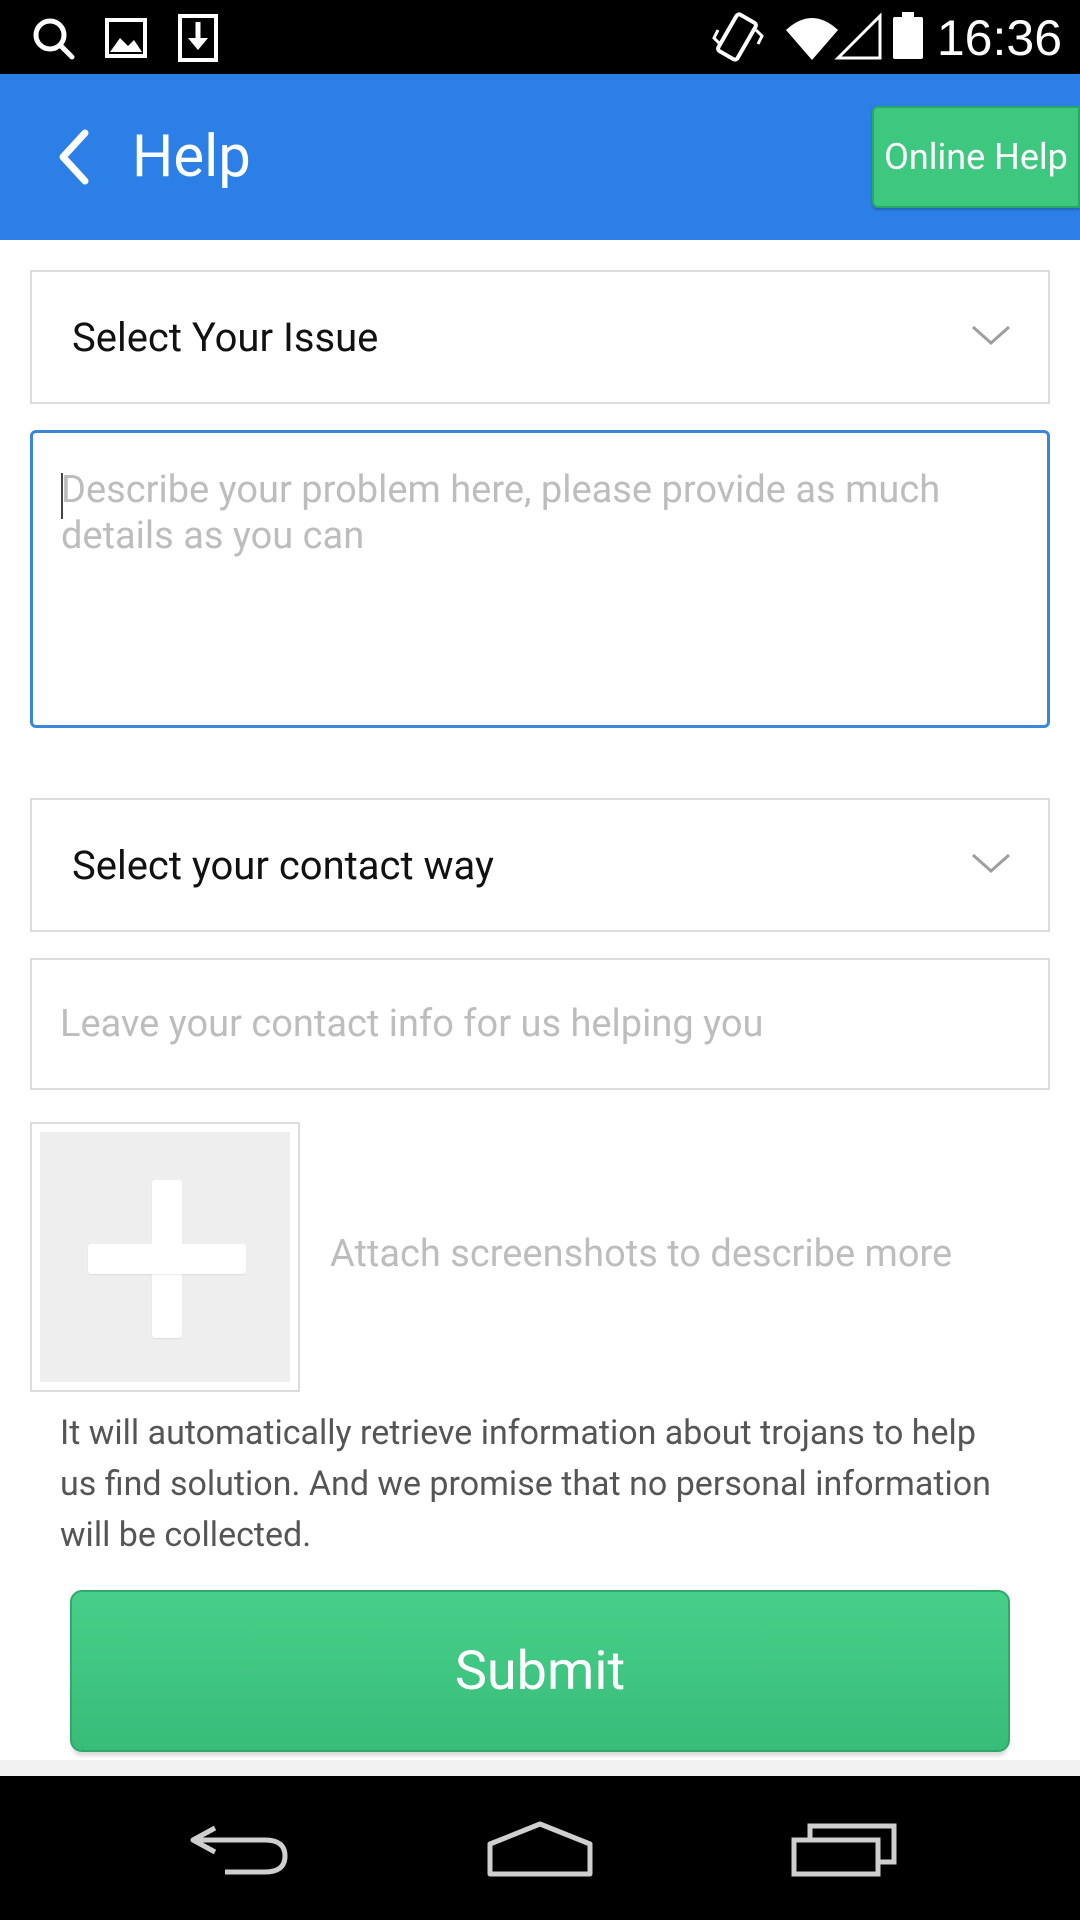 Image resolution: width=1080 pixels, height=1920 pixels. Describe the element at coordinates (540, 1768) in the screenshot. I see `bottom-strip` at that location.